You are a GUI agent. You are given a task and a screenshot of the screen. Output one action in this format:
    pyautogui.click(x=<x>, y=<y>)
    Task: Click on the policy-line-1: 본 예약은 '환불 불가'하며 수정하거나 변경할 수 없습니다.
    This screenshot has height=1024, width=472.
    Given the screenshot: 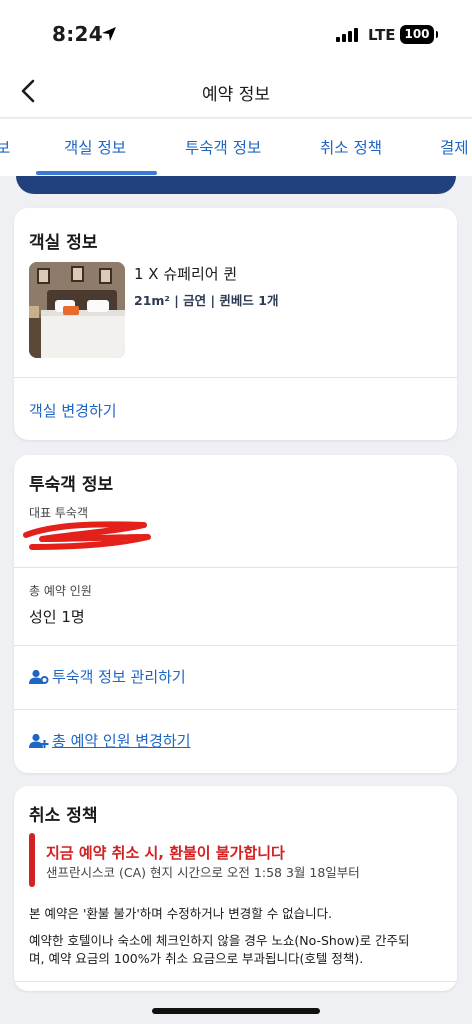 What is the action you would take?
    pyautogui.click(x=181, y=913)
    